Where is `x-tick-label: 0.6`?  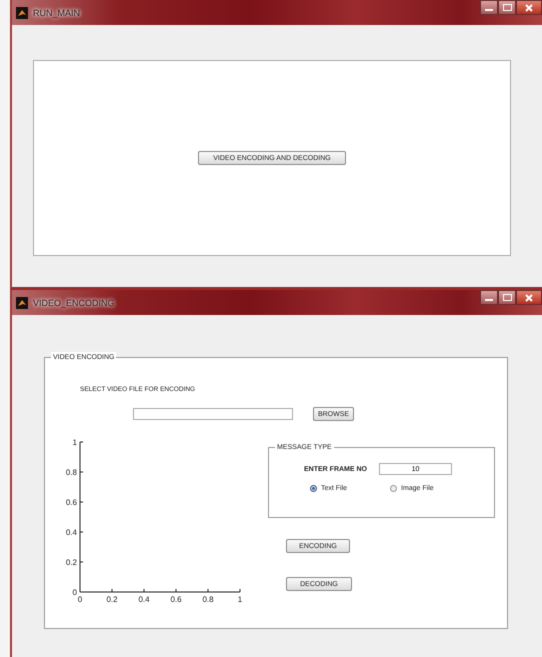
x-tick-label: 0.6 is located at coordinates (176, 599).